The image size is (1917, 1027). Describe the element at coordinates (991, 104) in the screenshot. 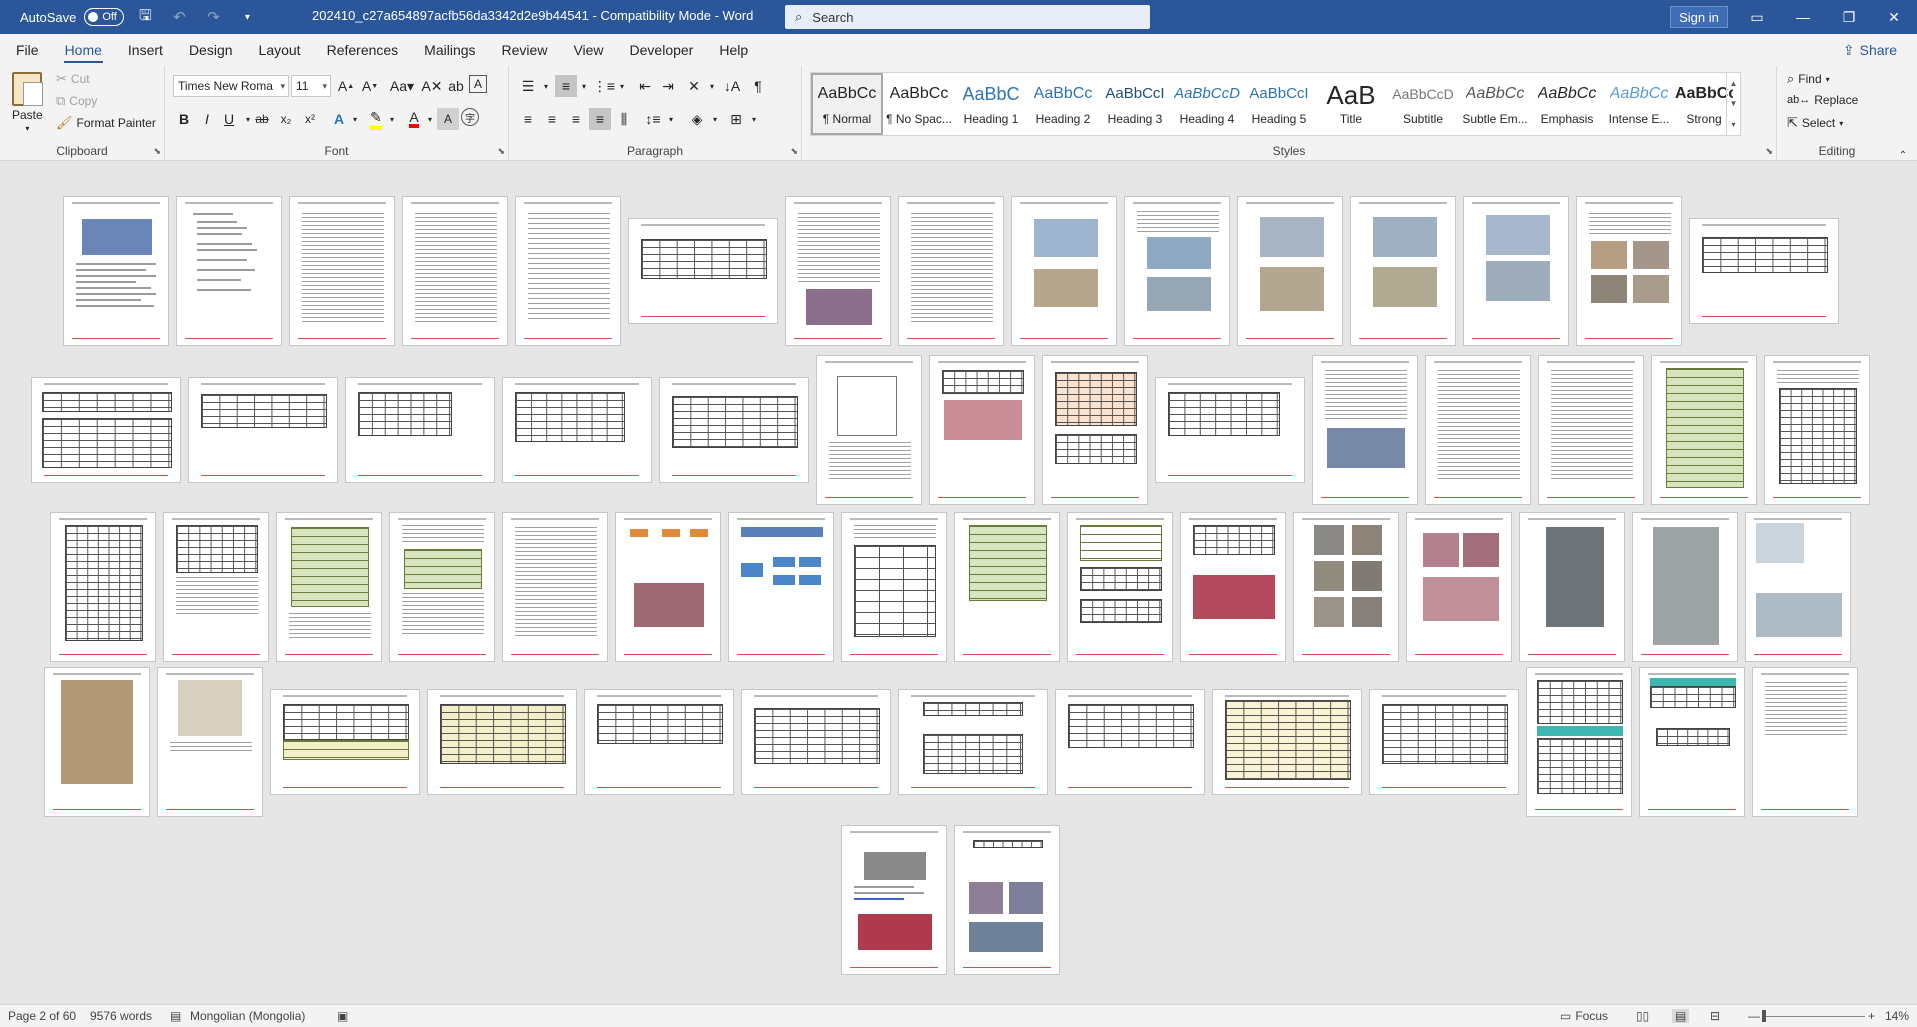

I see `style-heading-1: AaBbC Heading 1` at that location.